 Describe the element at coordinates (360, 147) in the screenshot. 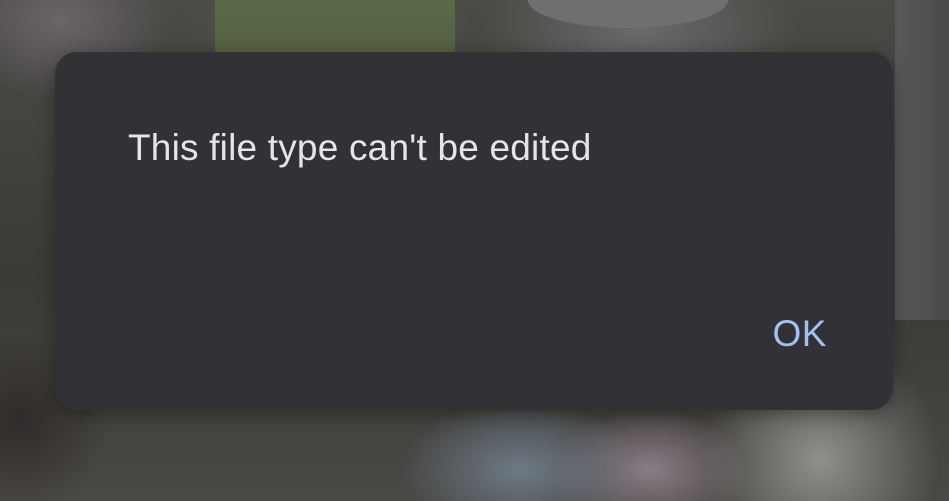

I see `dialog-message: This file type can't be edited` at that location.